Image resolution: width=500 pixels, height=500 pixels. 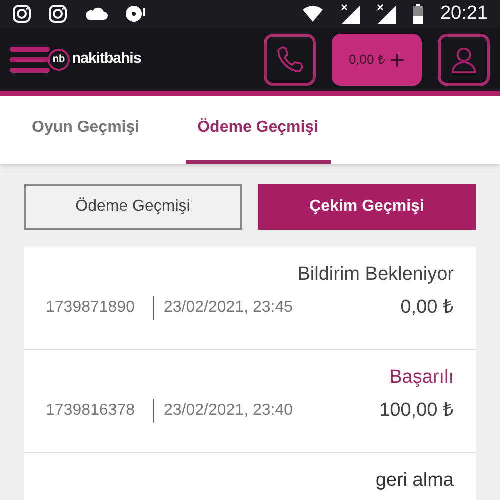 I want to click on tab: Ödeme Geçmişi, so click(x=258, y=130).